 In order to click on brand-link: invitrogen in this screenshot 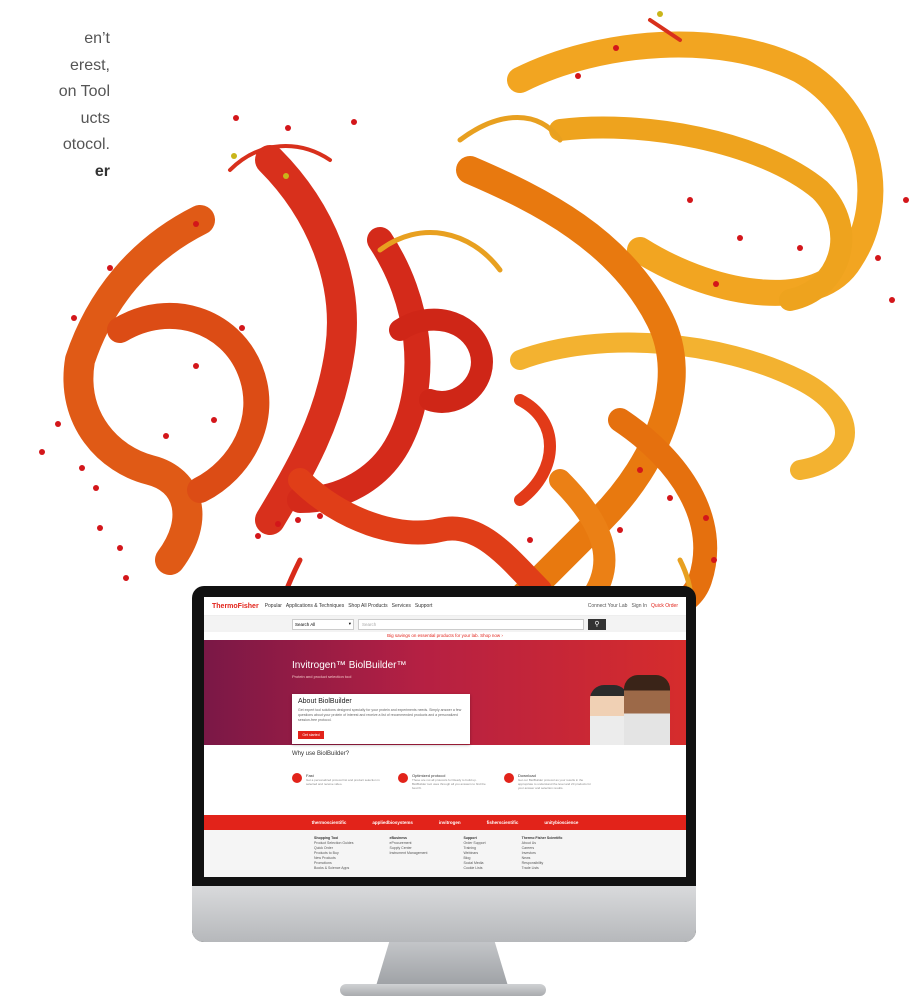, I will do `click(450, 822)`.